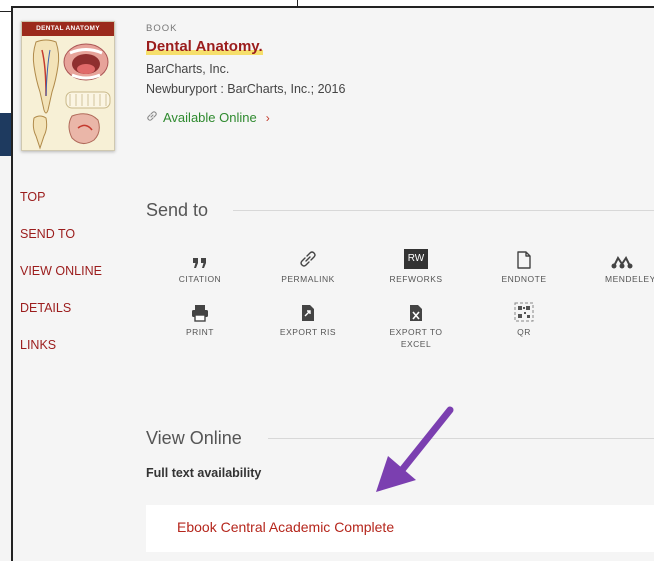 The height and width of the screenshot is (561, 654). Describe the element at coordinates (61, 207) in the screenshot. I see `nav-item-top: TOP` at that location.